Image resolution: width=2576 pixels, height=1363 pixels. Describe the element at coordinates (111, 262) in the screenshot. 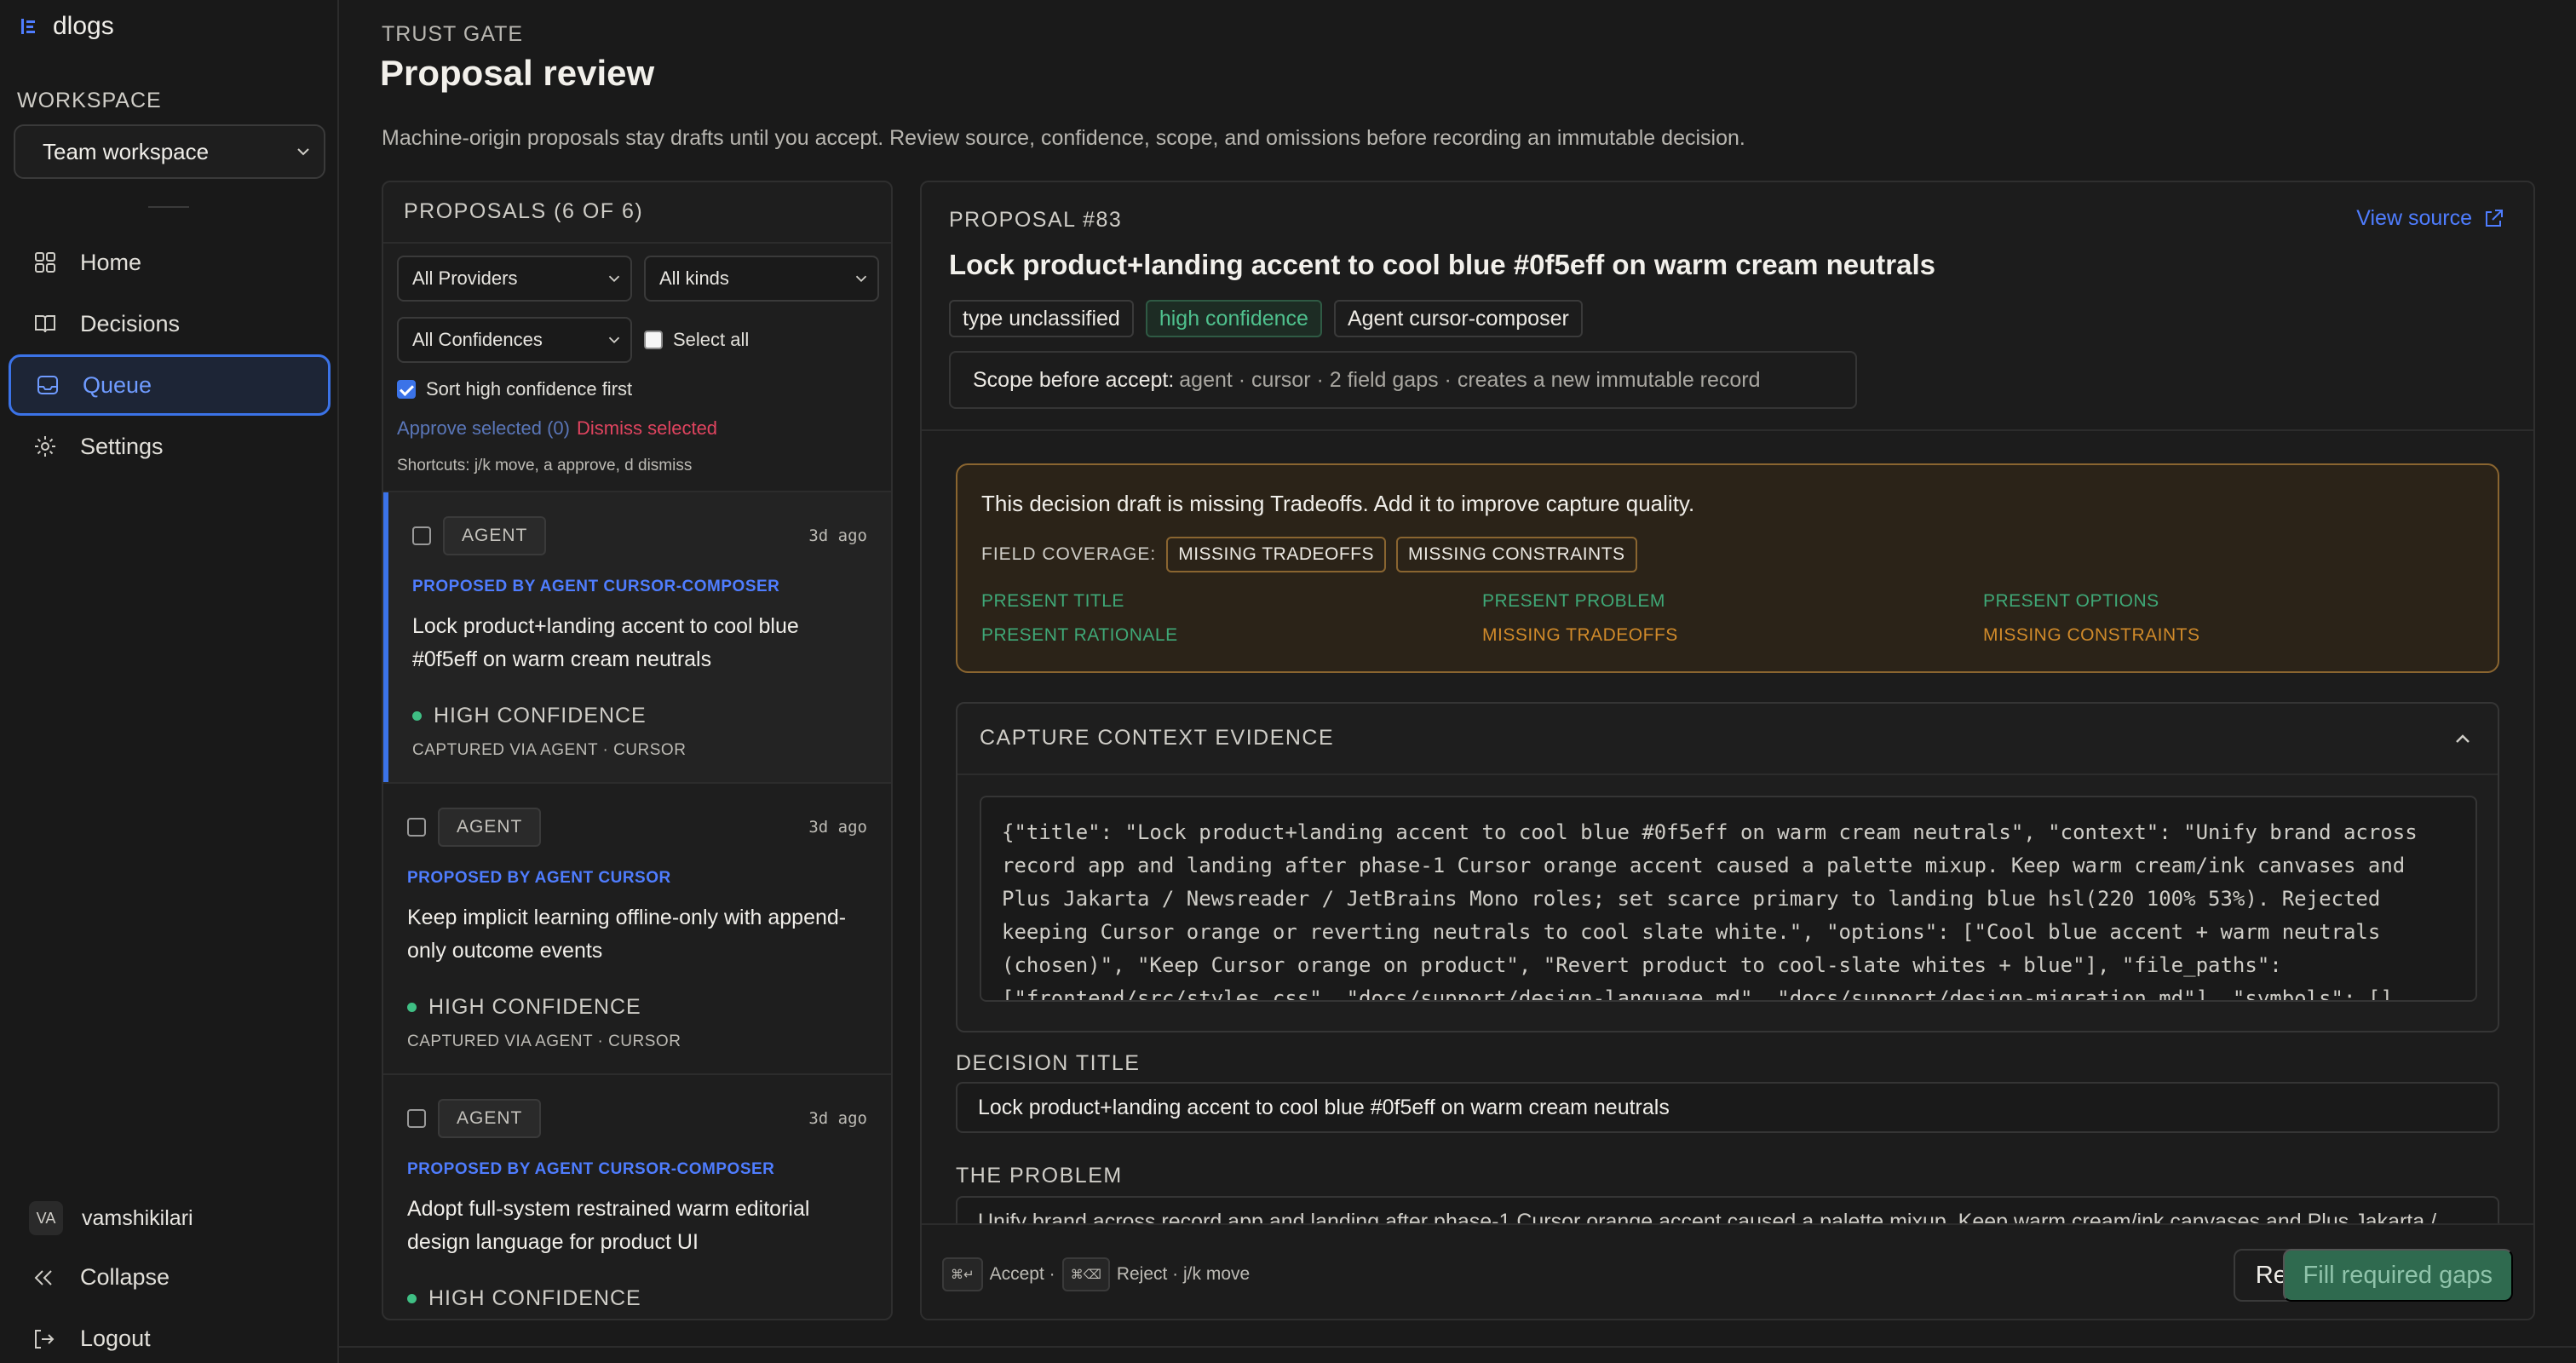

I see `sidebar-item-label: Home` at that location.